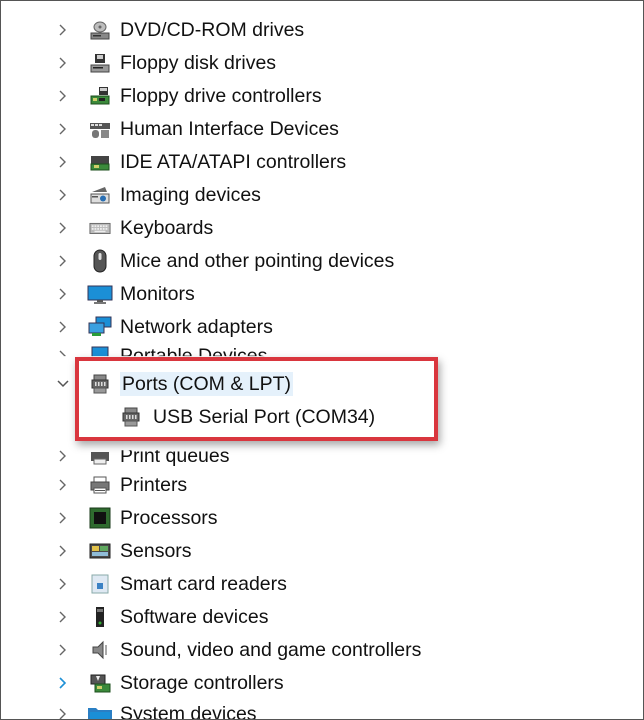 Image resolution: width=644 pixels, height=720 pixels. Describe the element at coordinates (100, 294) in the screenshot. I see `monitor-icon` at that location.